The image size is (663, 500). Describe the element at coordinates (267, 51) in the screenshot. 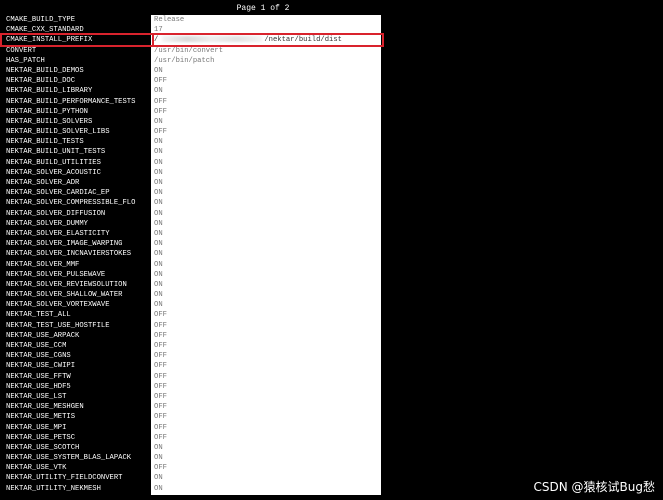

I see `option-value: /usr/bin/convert` at that location.